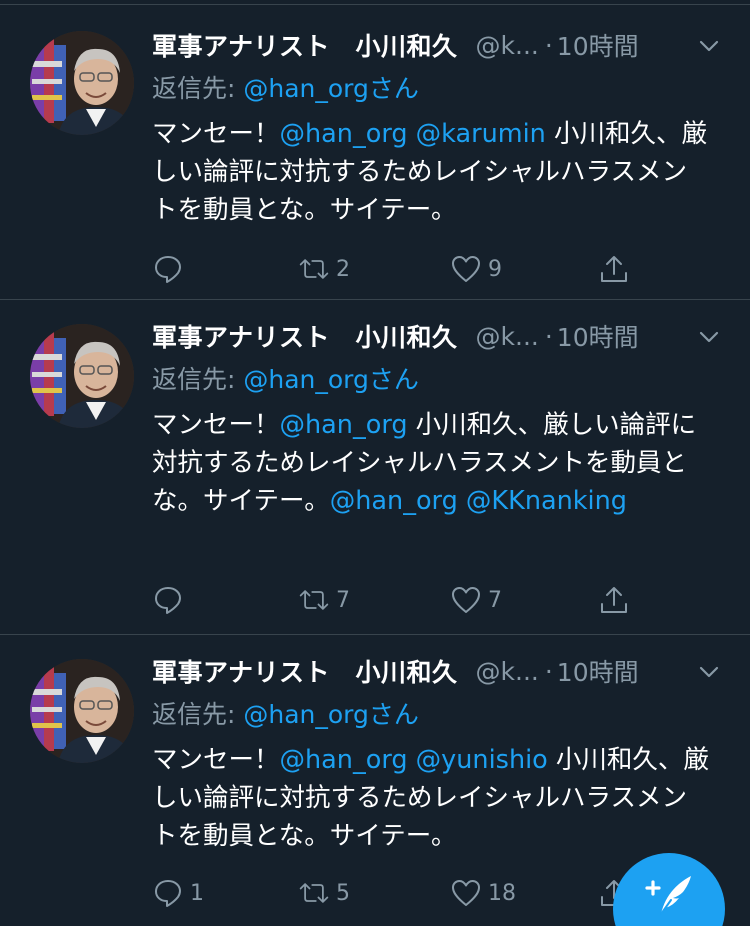  Describe the element at coordinates (402, 893) in the screenshot. I see `tweet-actions: 1 5 18` at that location.